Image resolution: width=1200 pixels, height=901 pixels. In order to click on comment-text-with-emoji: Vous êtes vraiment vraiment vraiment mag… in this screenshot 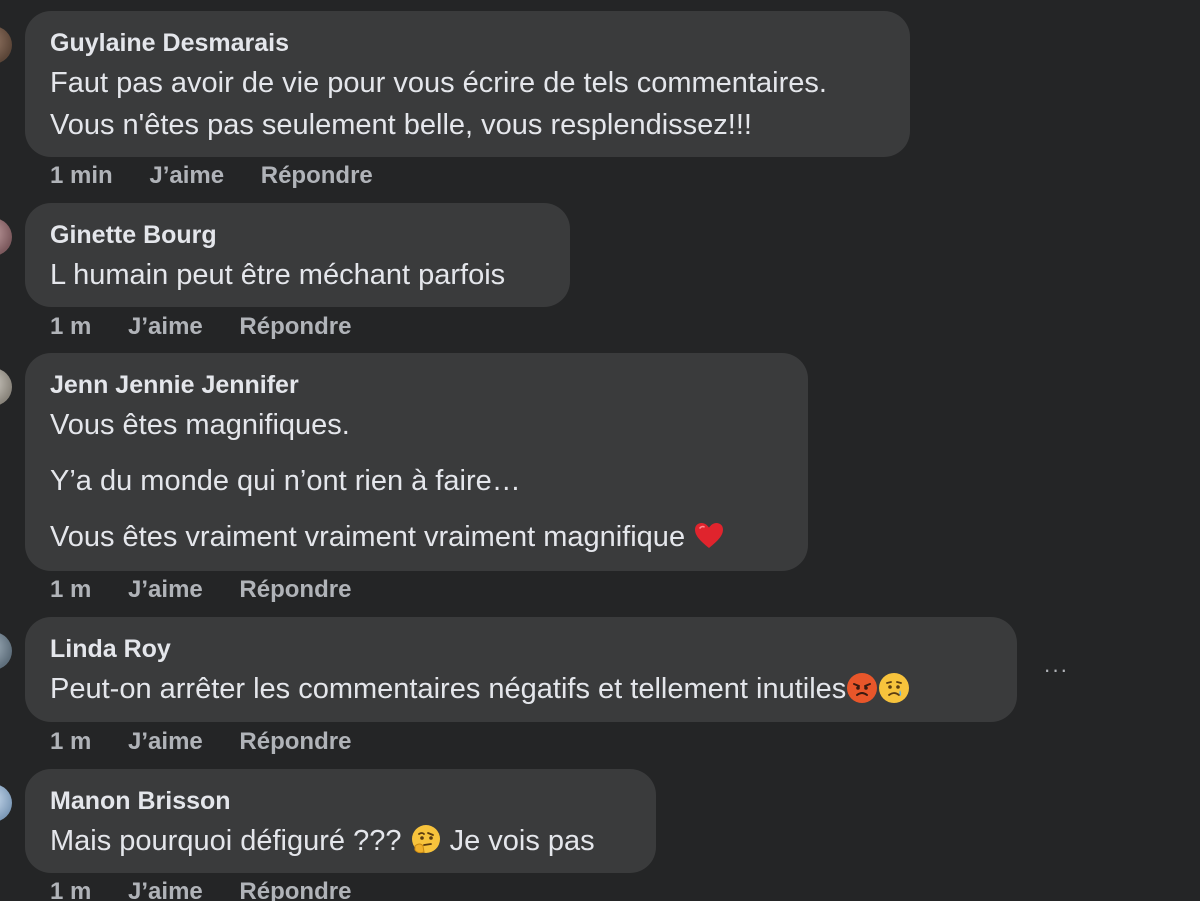, I will do `click(416, 537)`.